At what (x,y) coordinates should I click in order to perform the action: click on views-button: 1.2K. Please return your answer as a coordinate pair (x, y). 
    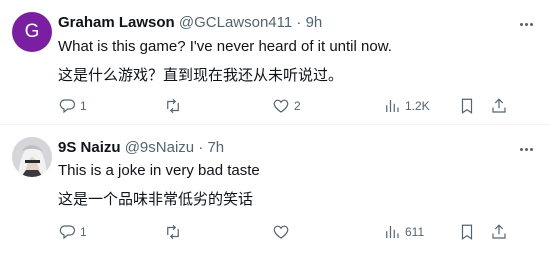
    Looking at the image, I should click on (406, 106).